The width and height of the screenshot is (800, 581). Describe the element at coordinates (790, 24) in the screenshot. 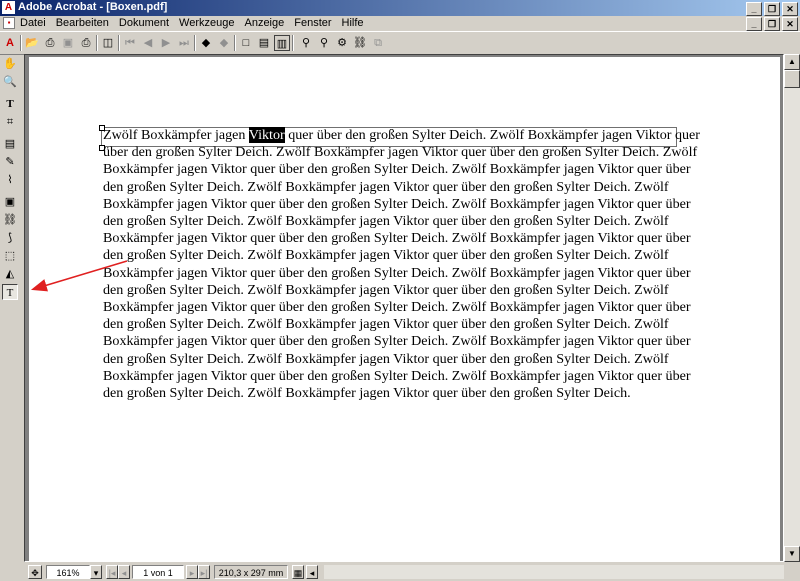

I see `doc-close-button: ✕` at that location.